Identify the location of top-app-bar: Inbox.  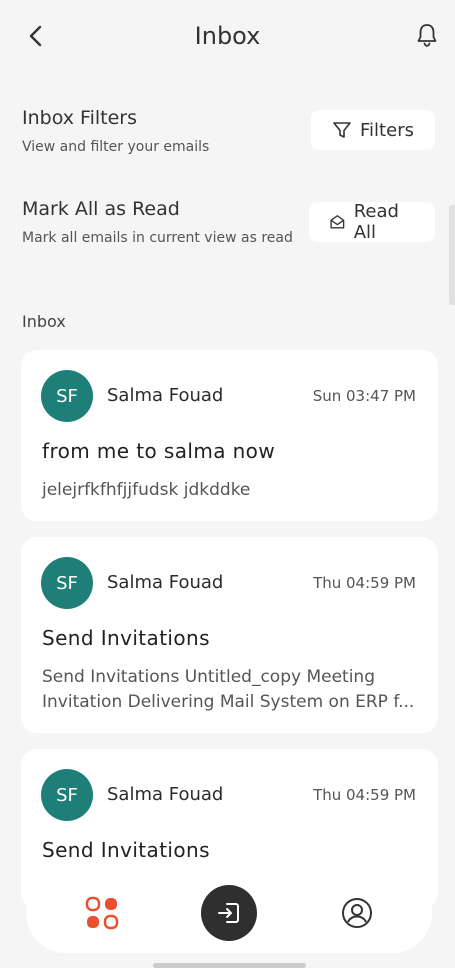
(227, 37).